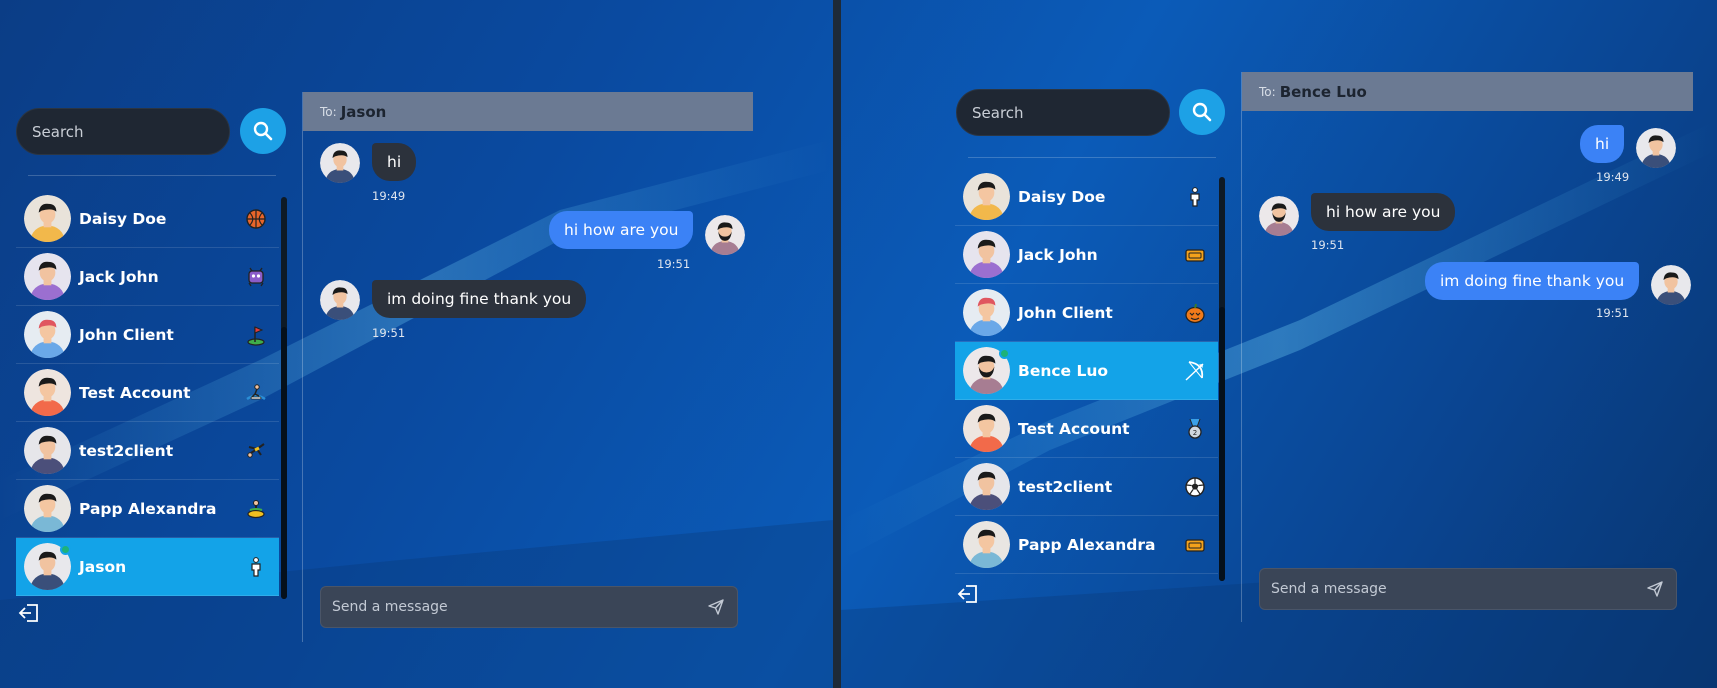 The image size is (1717, 688). Describe the element at coordinates (1195, 487) in the screenshot. I see `soccer-ball-icon` at that location.